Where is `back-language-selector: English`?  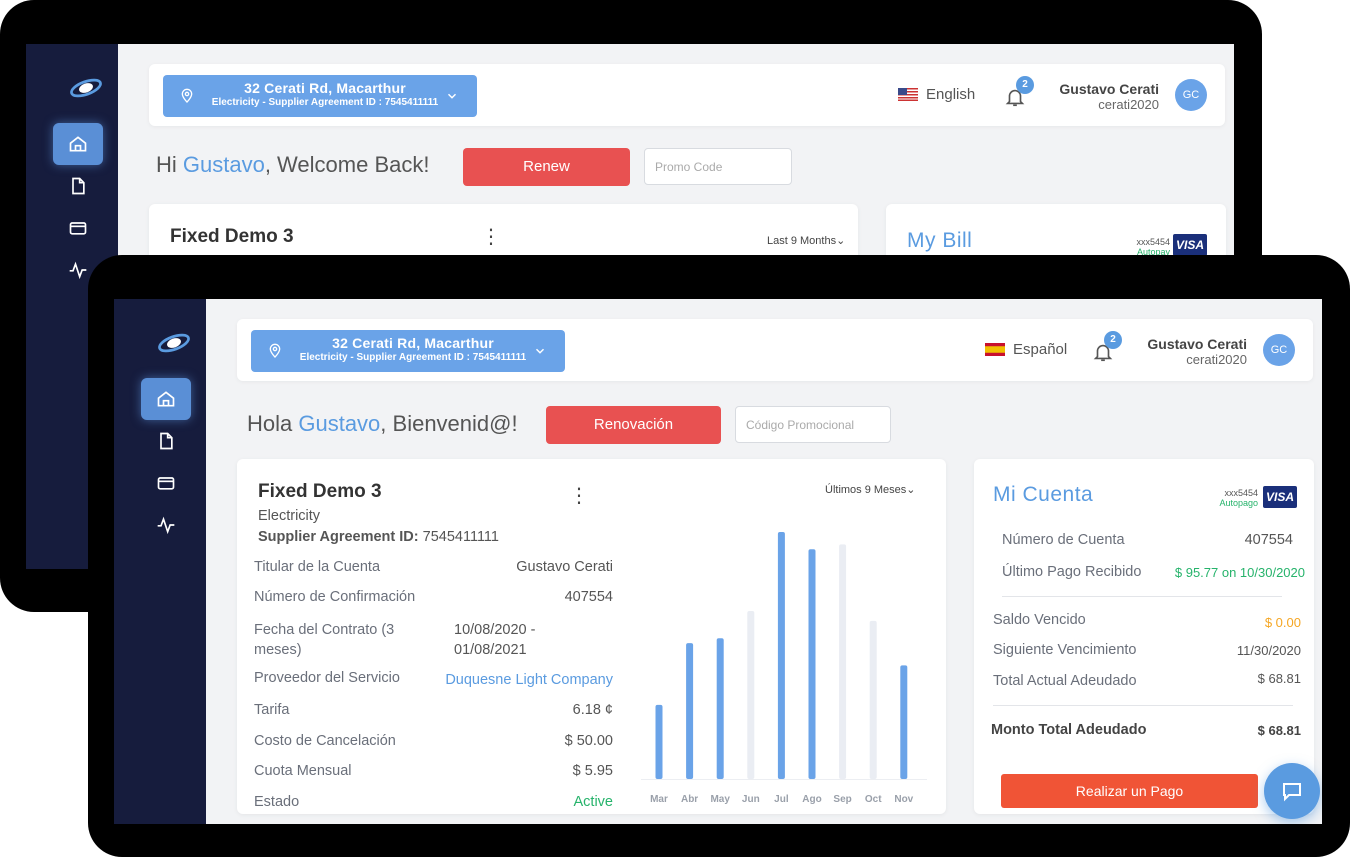
back-language-selector: English is located at coordinates (936, 94).